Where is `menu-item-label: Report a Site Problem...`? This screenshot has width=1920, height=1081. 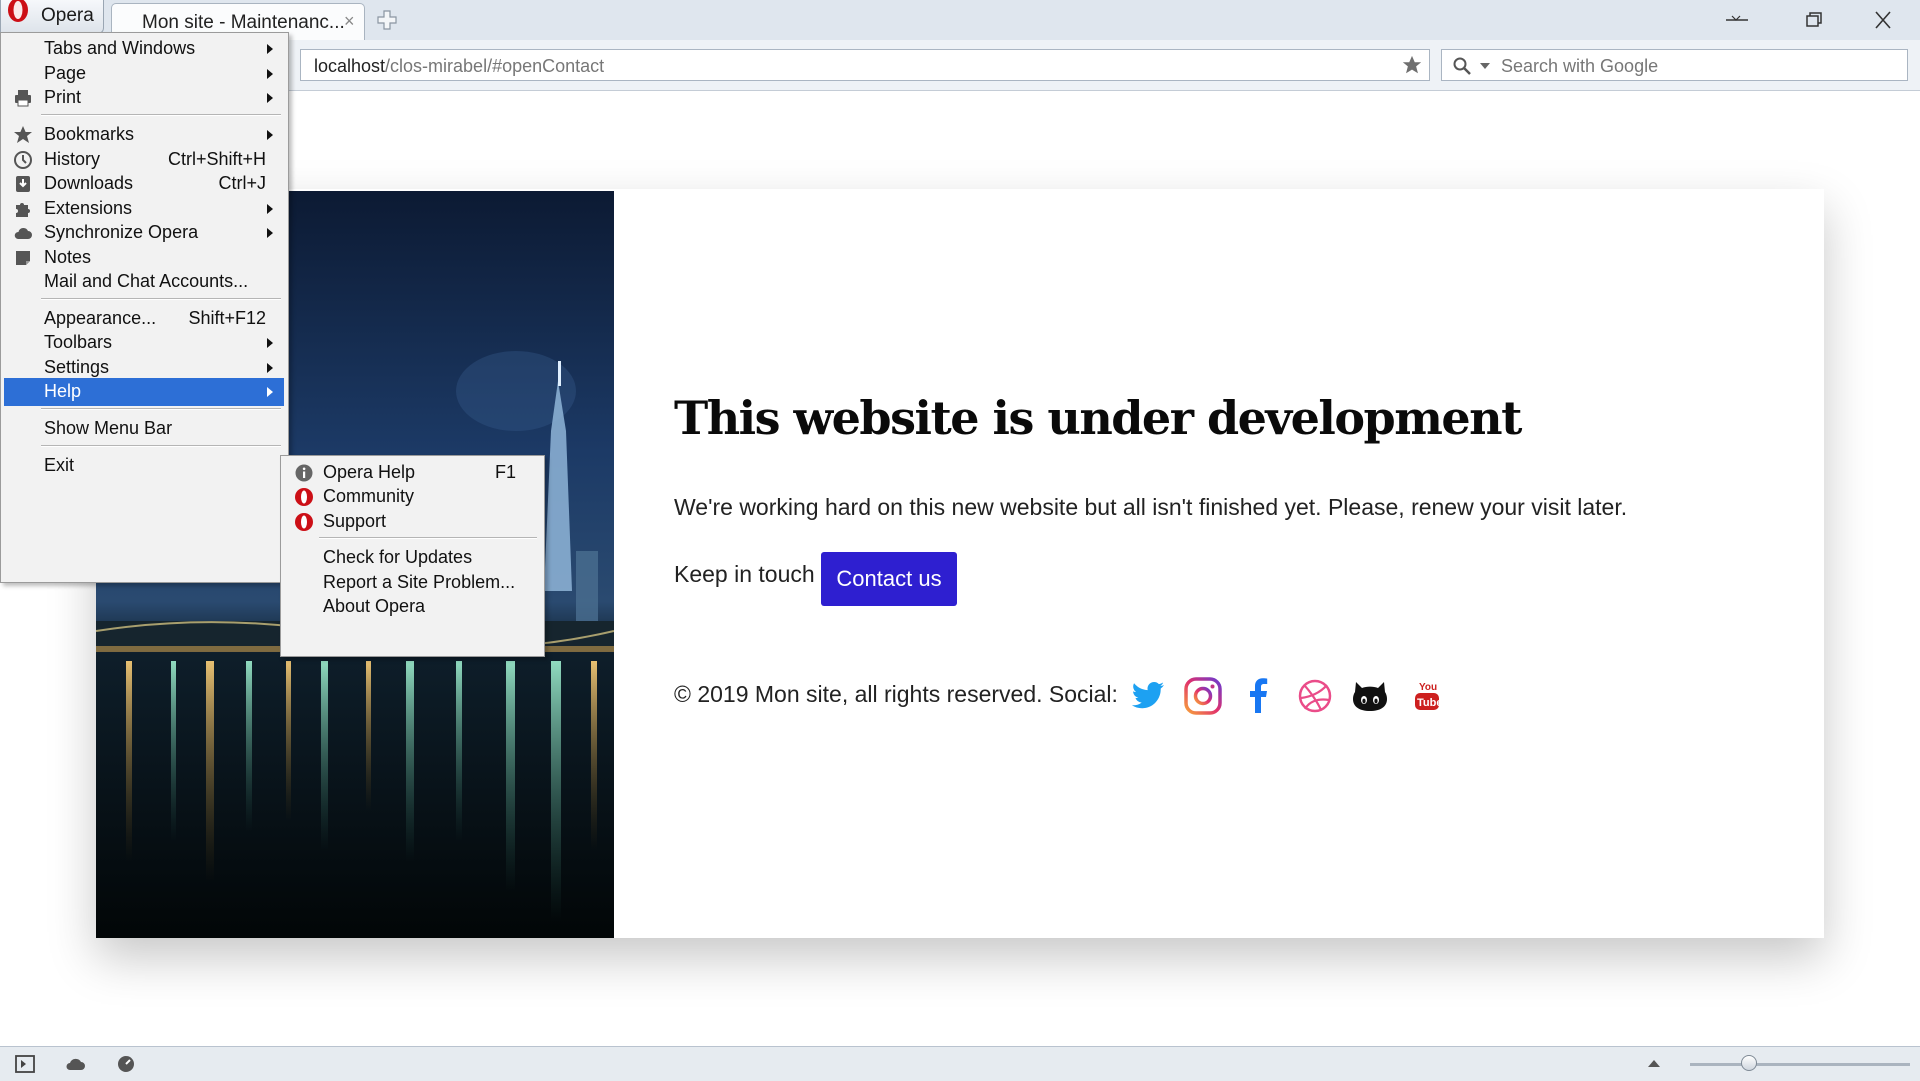
menu-item-label: Report a Site Problem... is located at coordinates (419, 582).